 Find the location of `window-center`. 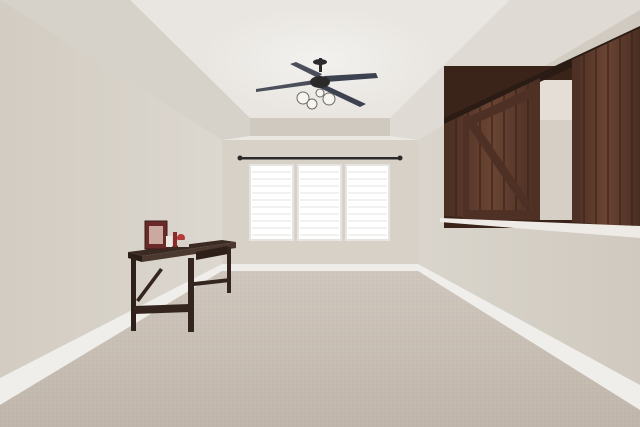

window-center is located at coordinates (319, 202).